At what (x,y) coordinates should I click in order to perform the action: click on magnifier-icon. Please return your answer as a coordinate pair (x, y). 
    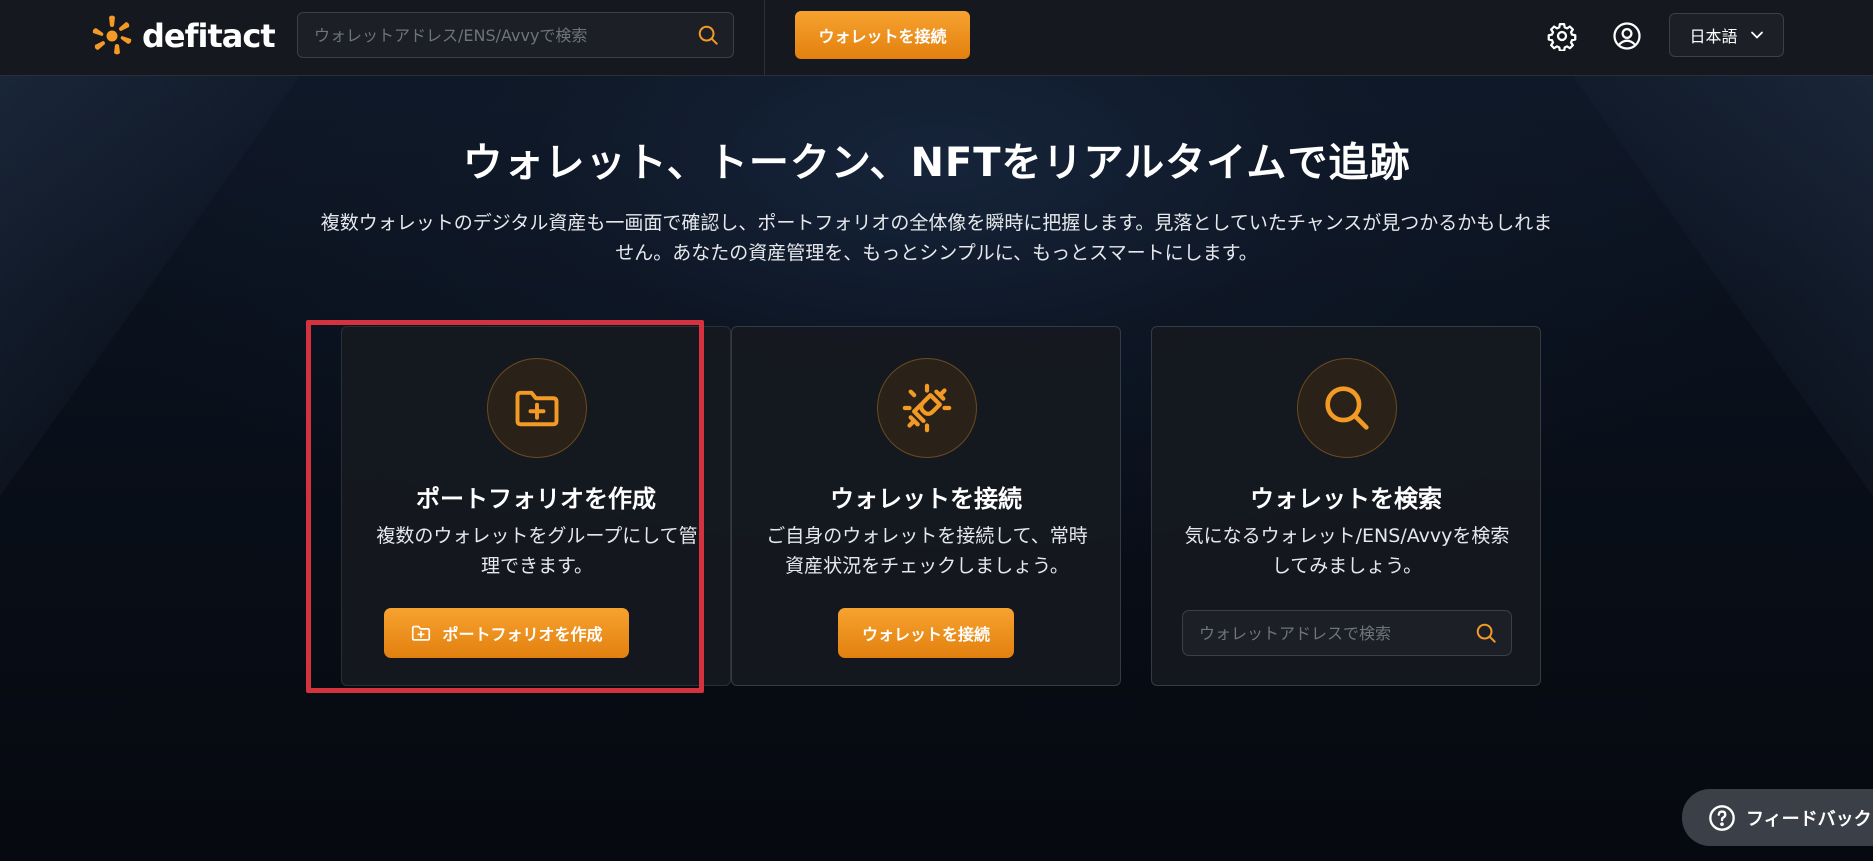
    Looking at the image, I should click on (1347, 408).